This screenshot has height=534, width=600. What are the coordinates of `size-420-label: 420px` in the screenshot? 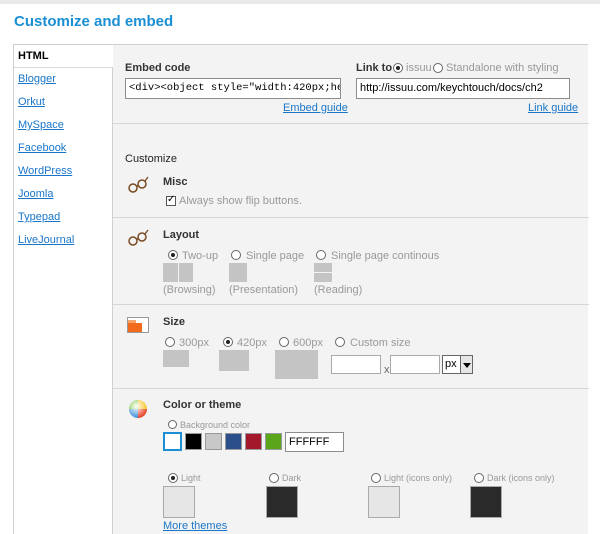 It's located at (252, 343).